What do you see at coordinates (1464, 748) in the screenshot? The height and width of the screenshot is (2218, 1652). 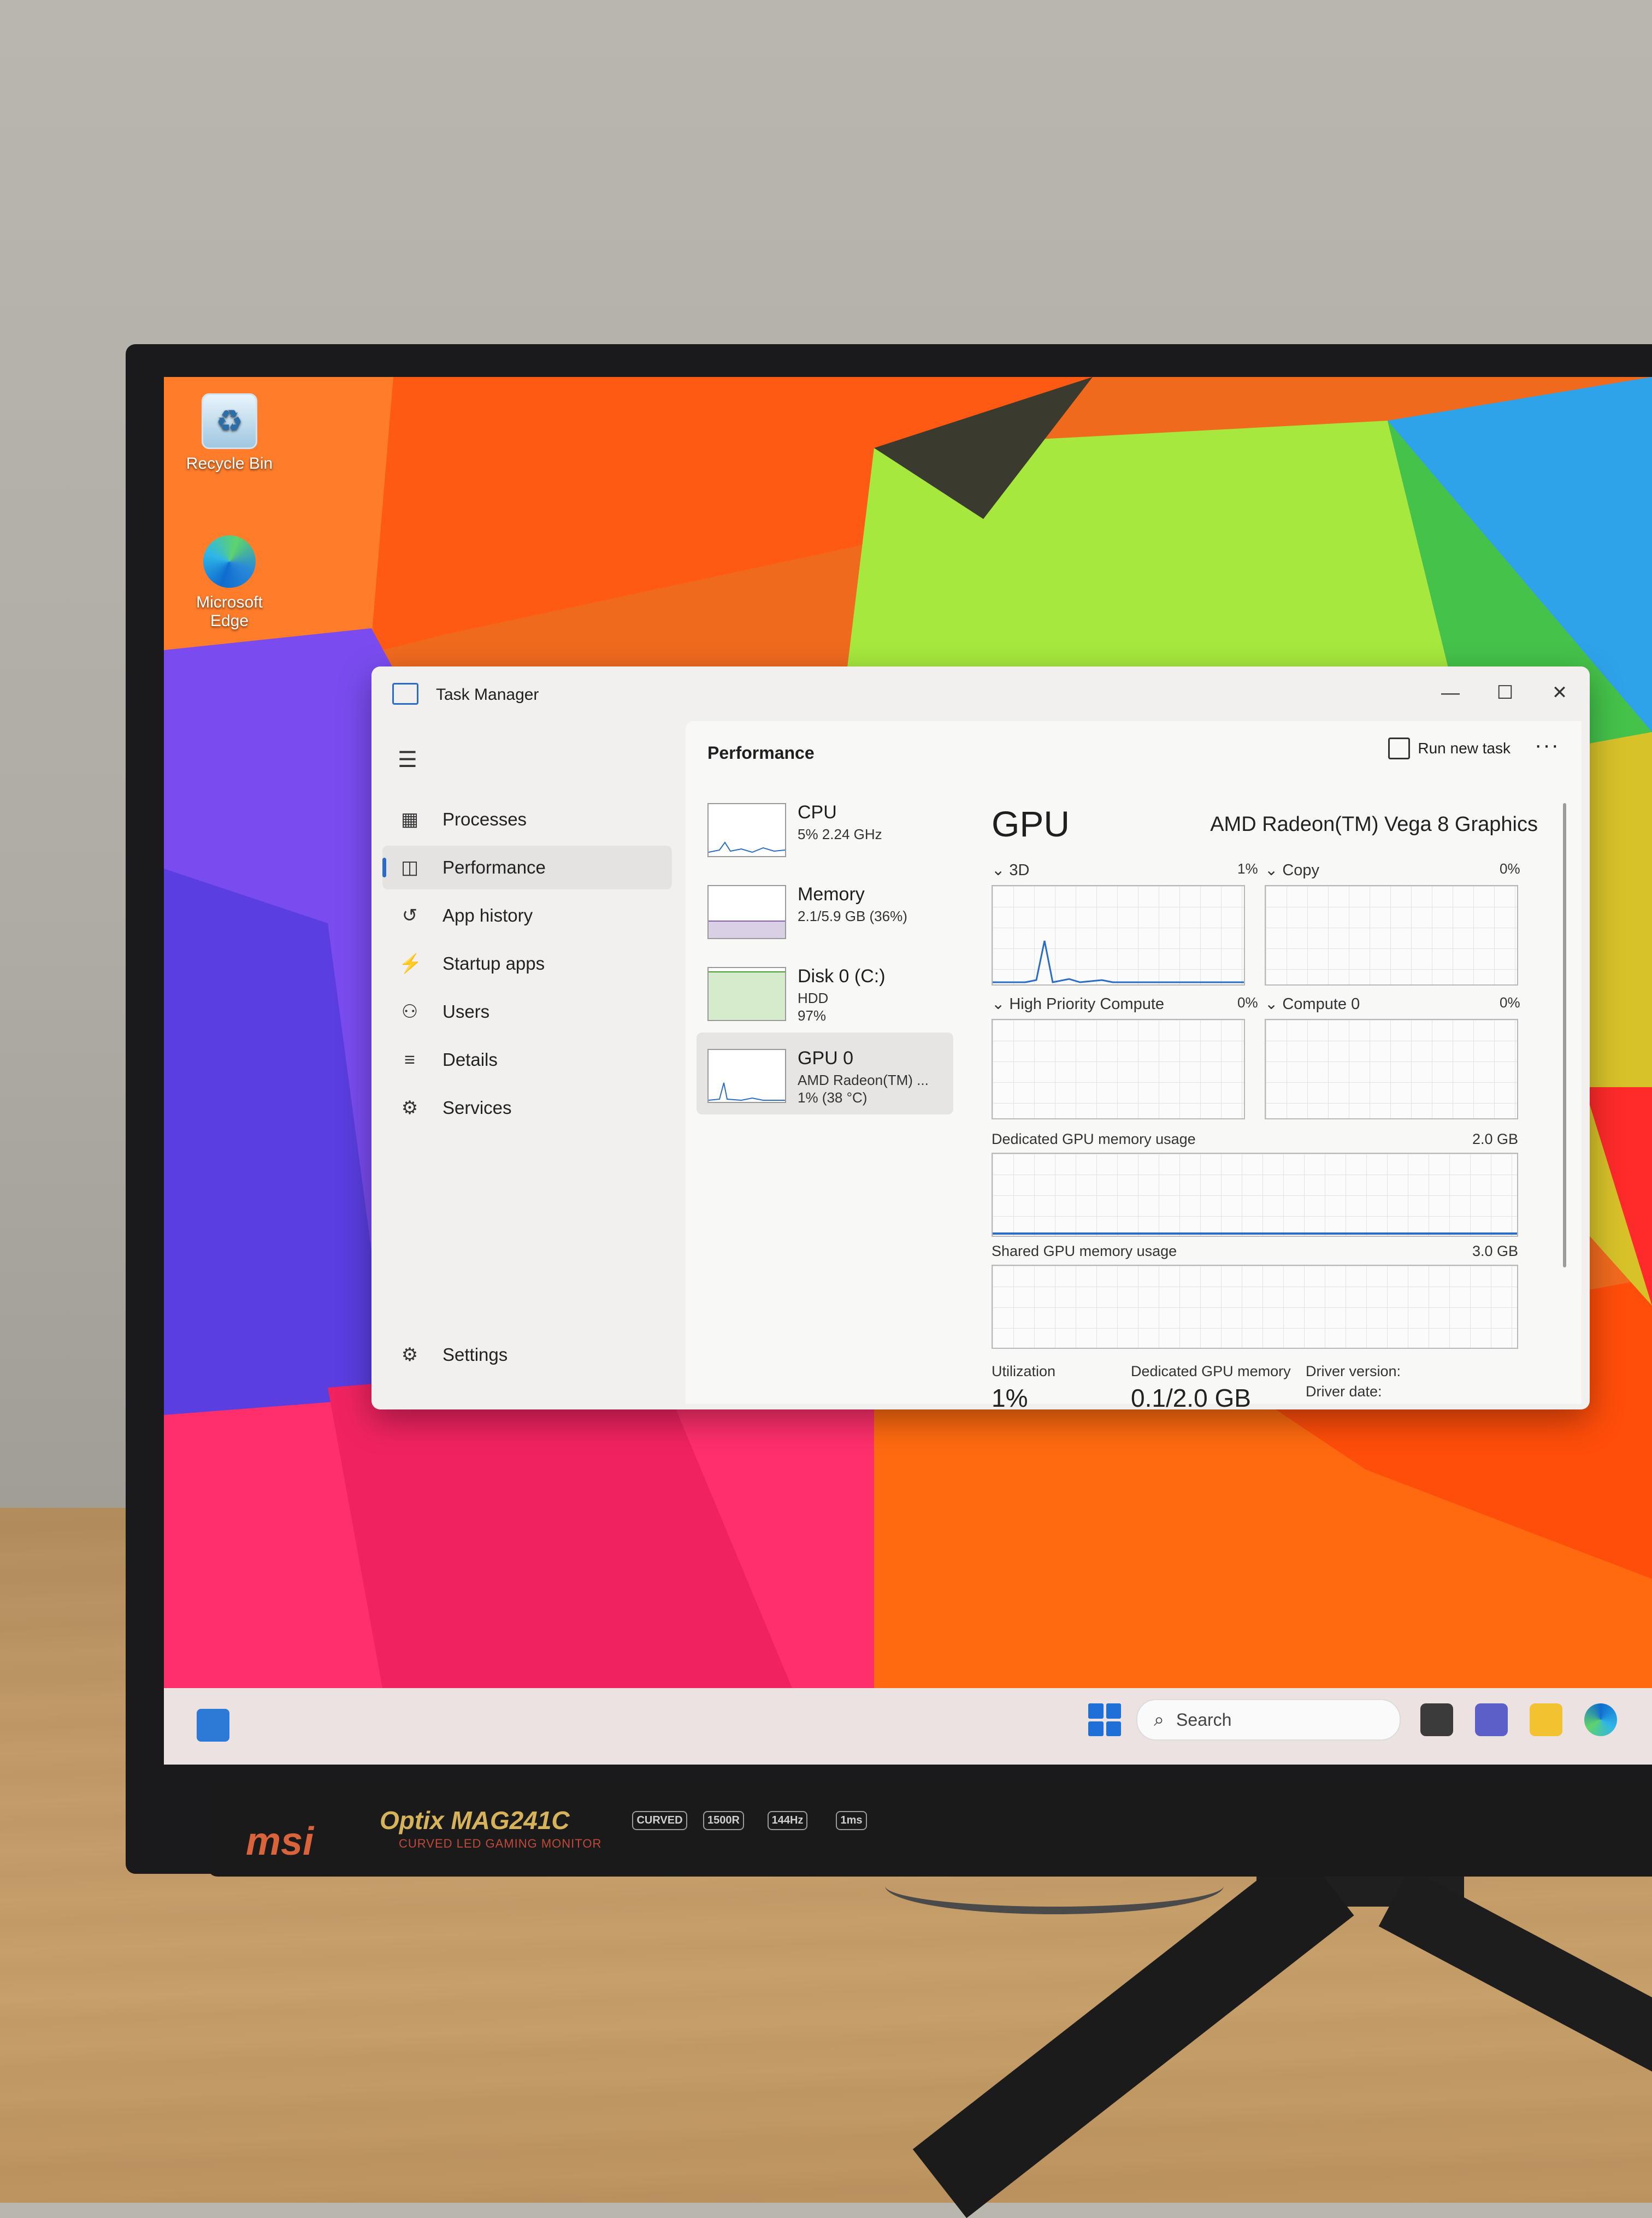 I see `run-new-task-label: Run new task` at bounding box center [1464, 748].